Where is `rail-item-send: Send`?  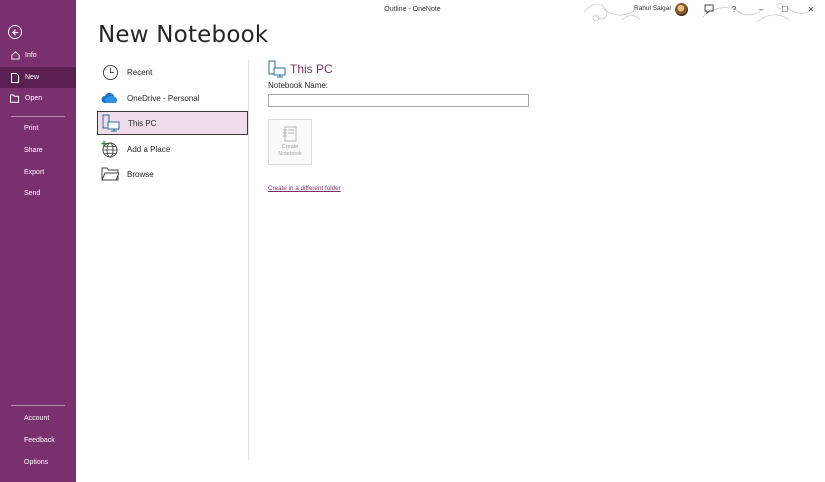
rail-item-send: Send is located at coordinates (38, 193).